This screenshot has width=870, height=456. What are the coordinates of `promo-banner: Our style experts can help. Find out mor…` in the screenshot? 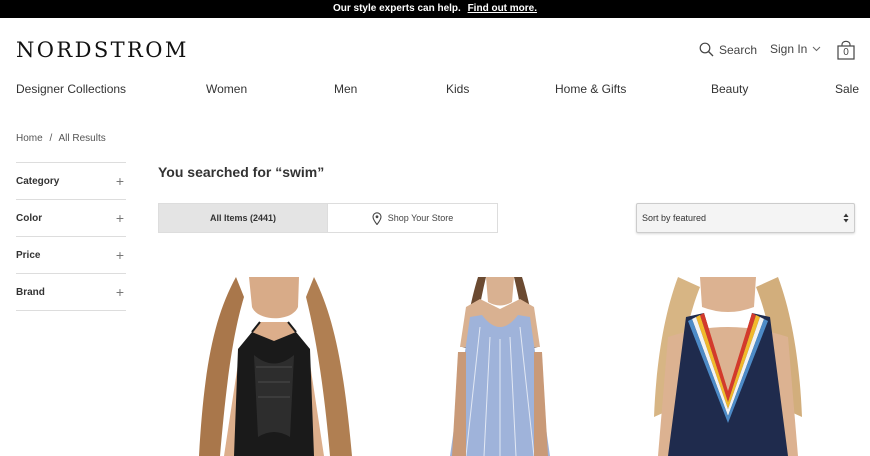 It's located at (435, 9).